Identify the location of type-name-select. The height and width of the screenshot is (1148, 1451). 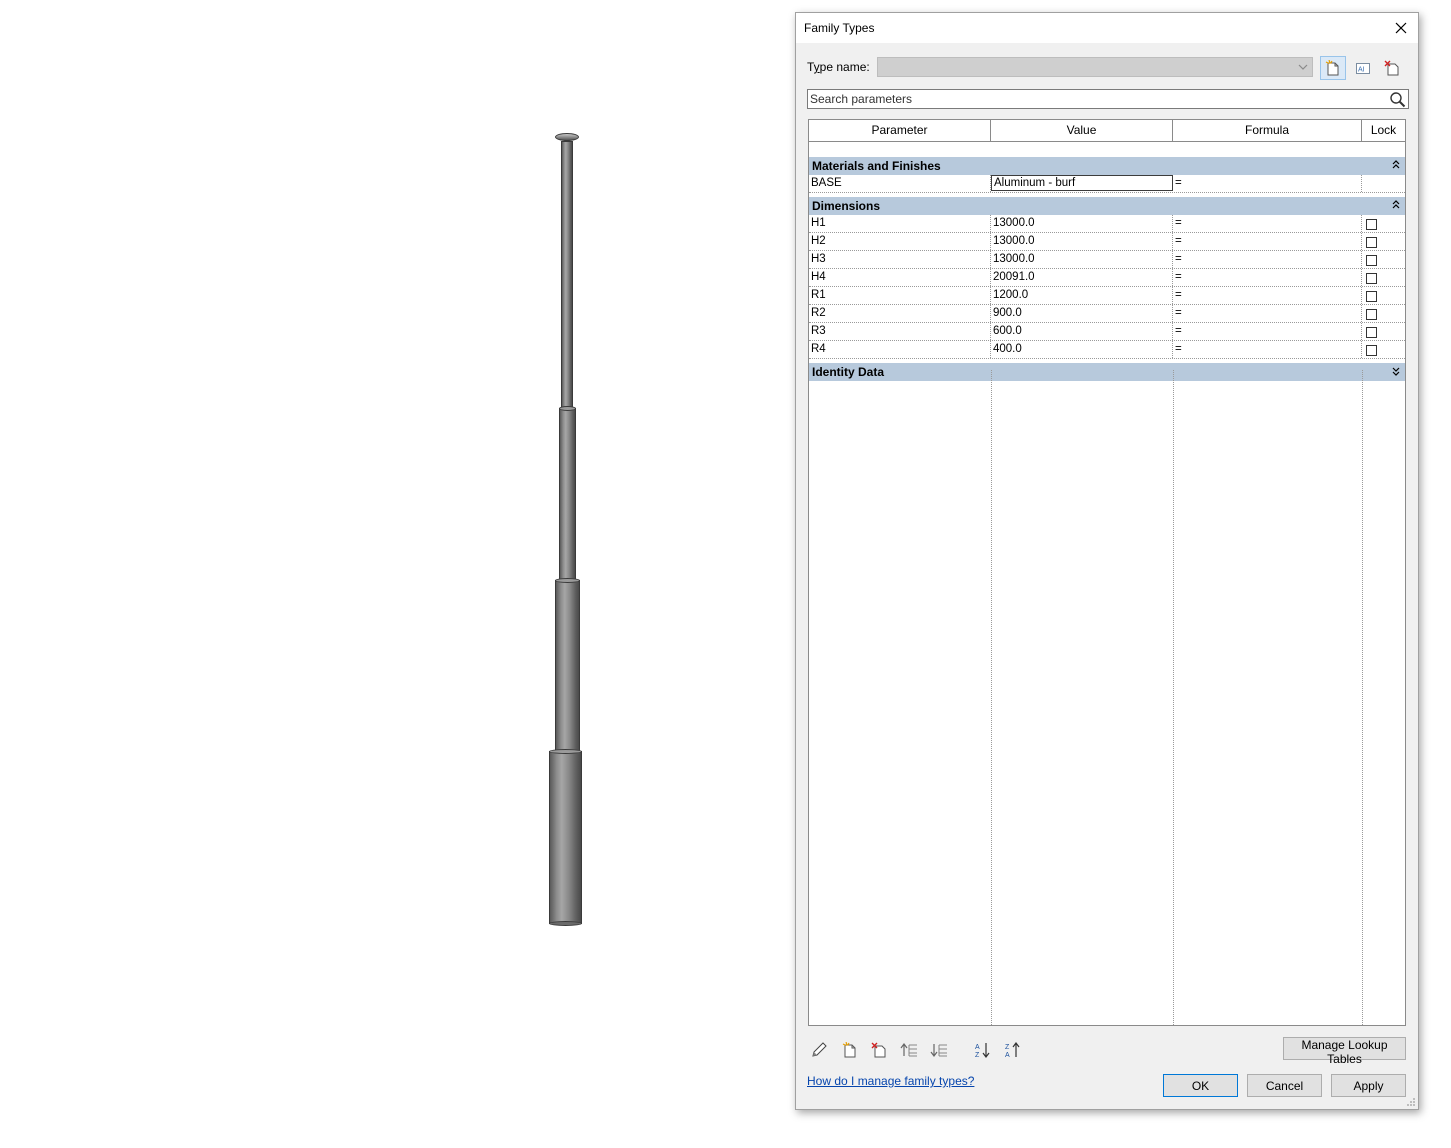
(1095, 67).